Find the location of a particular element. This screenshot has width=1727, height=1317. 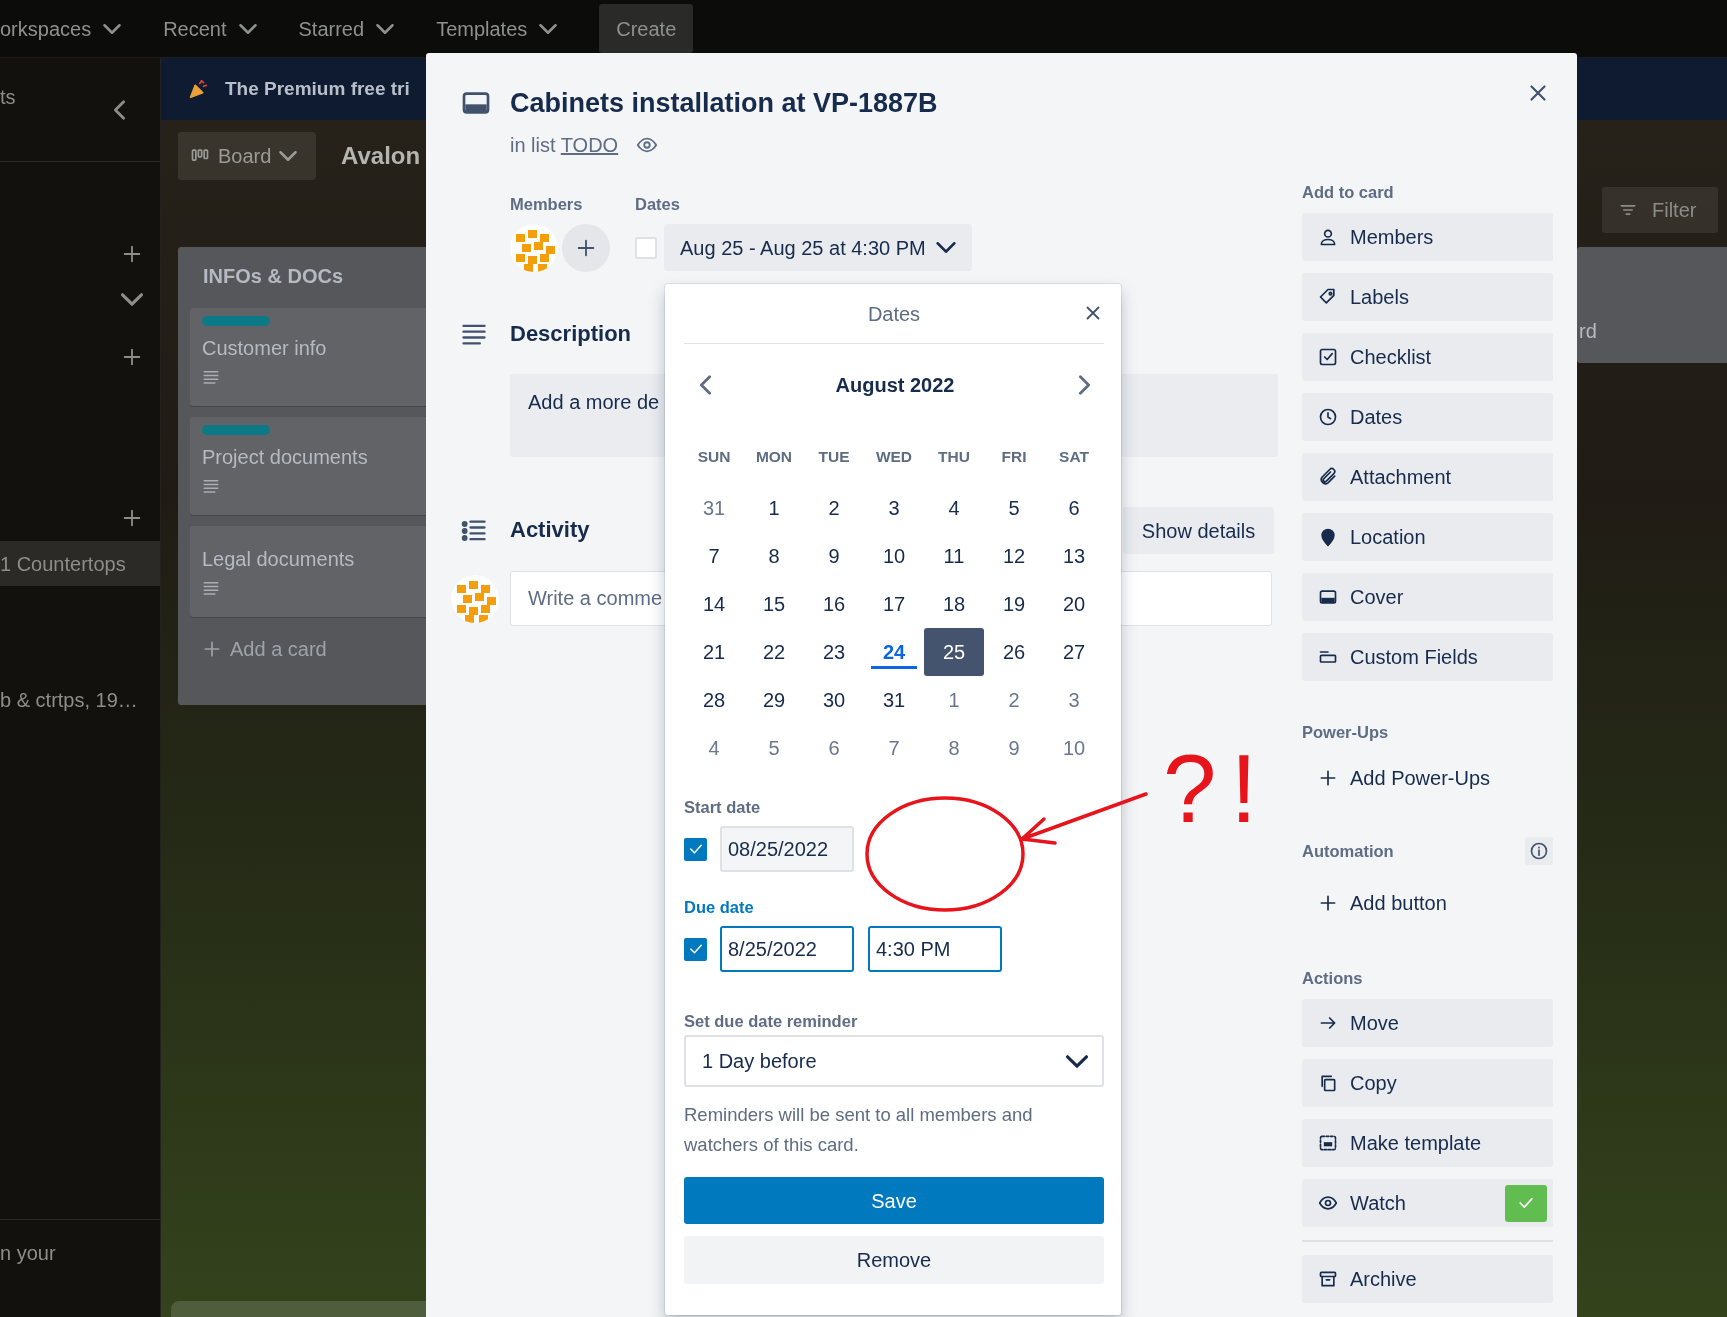

date-field: 08/25/2022 is located at coordinates (787, 849).